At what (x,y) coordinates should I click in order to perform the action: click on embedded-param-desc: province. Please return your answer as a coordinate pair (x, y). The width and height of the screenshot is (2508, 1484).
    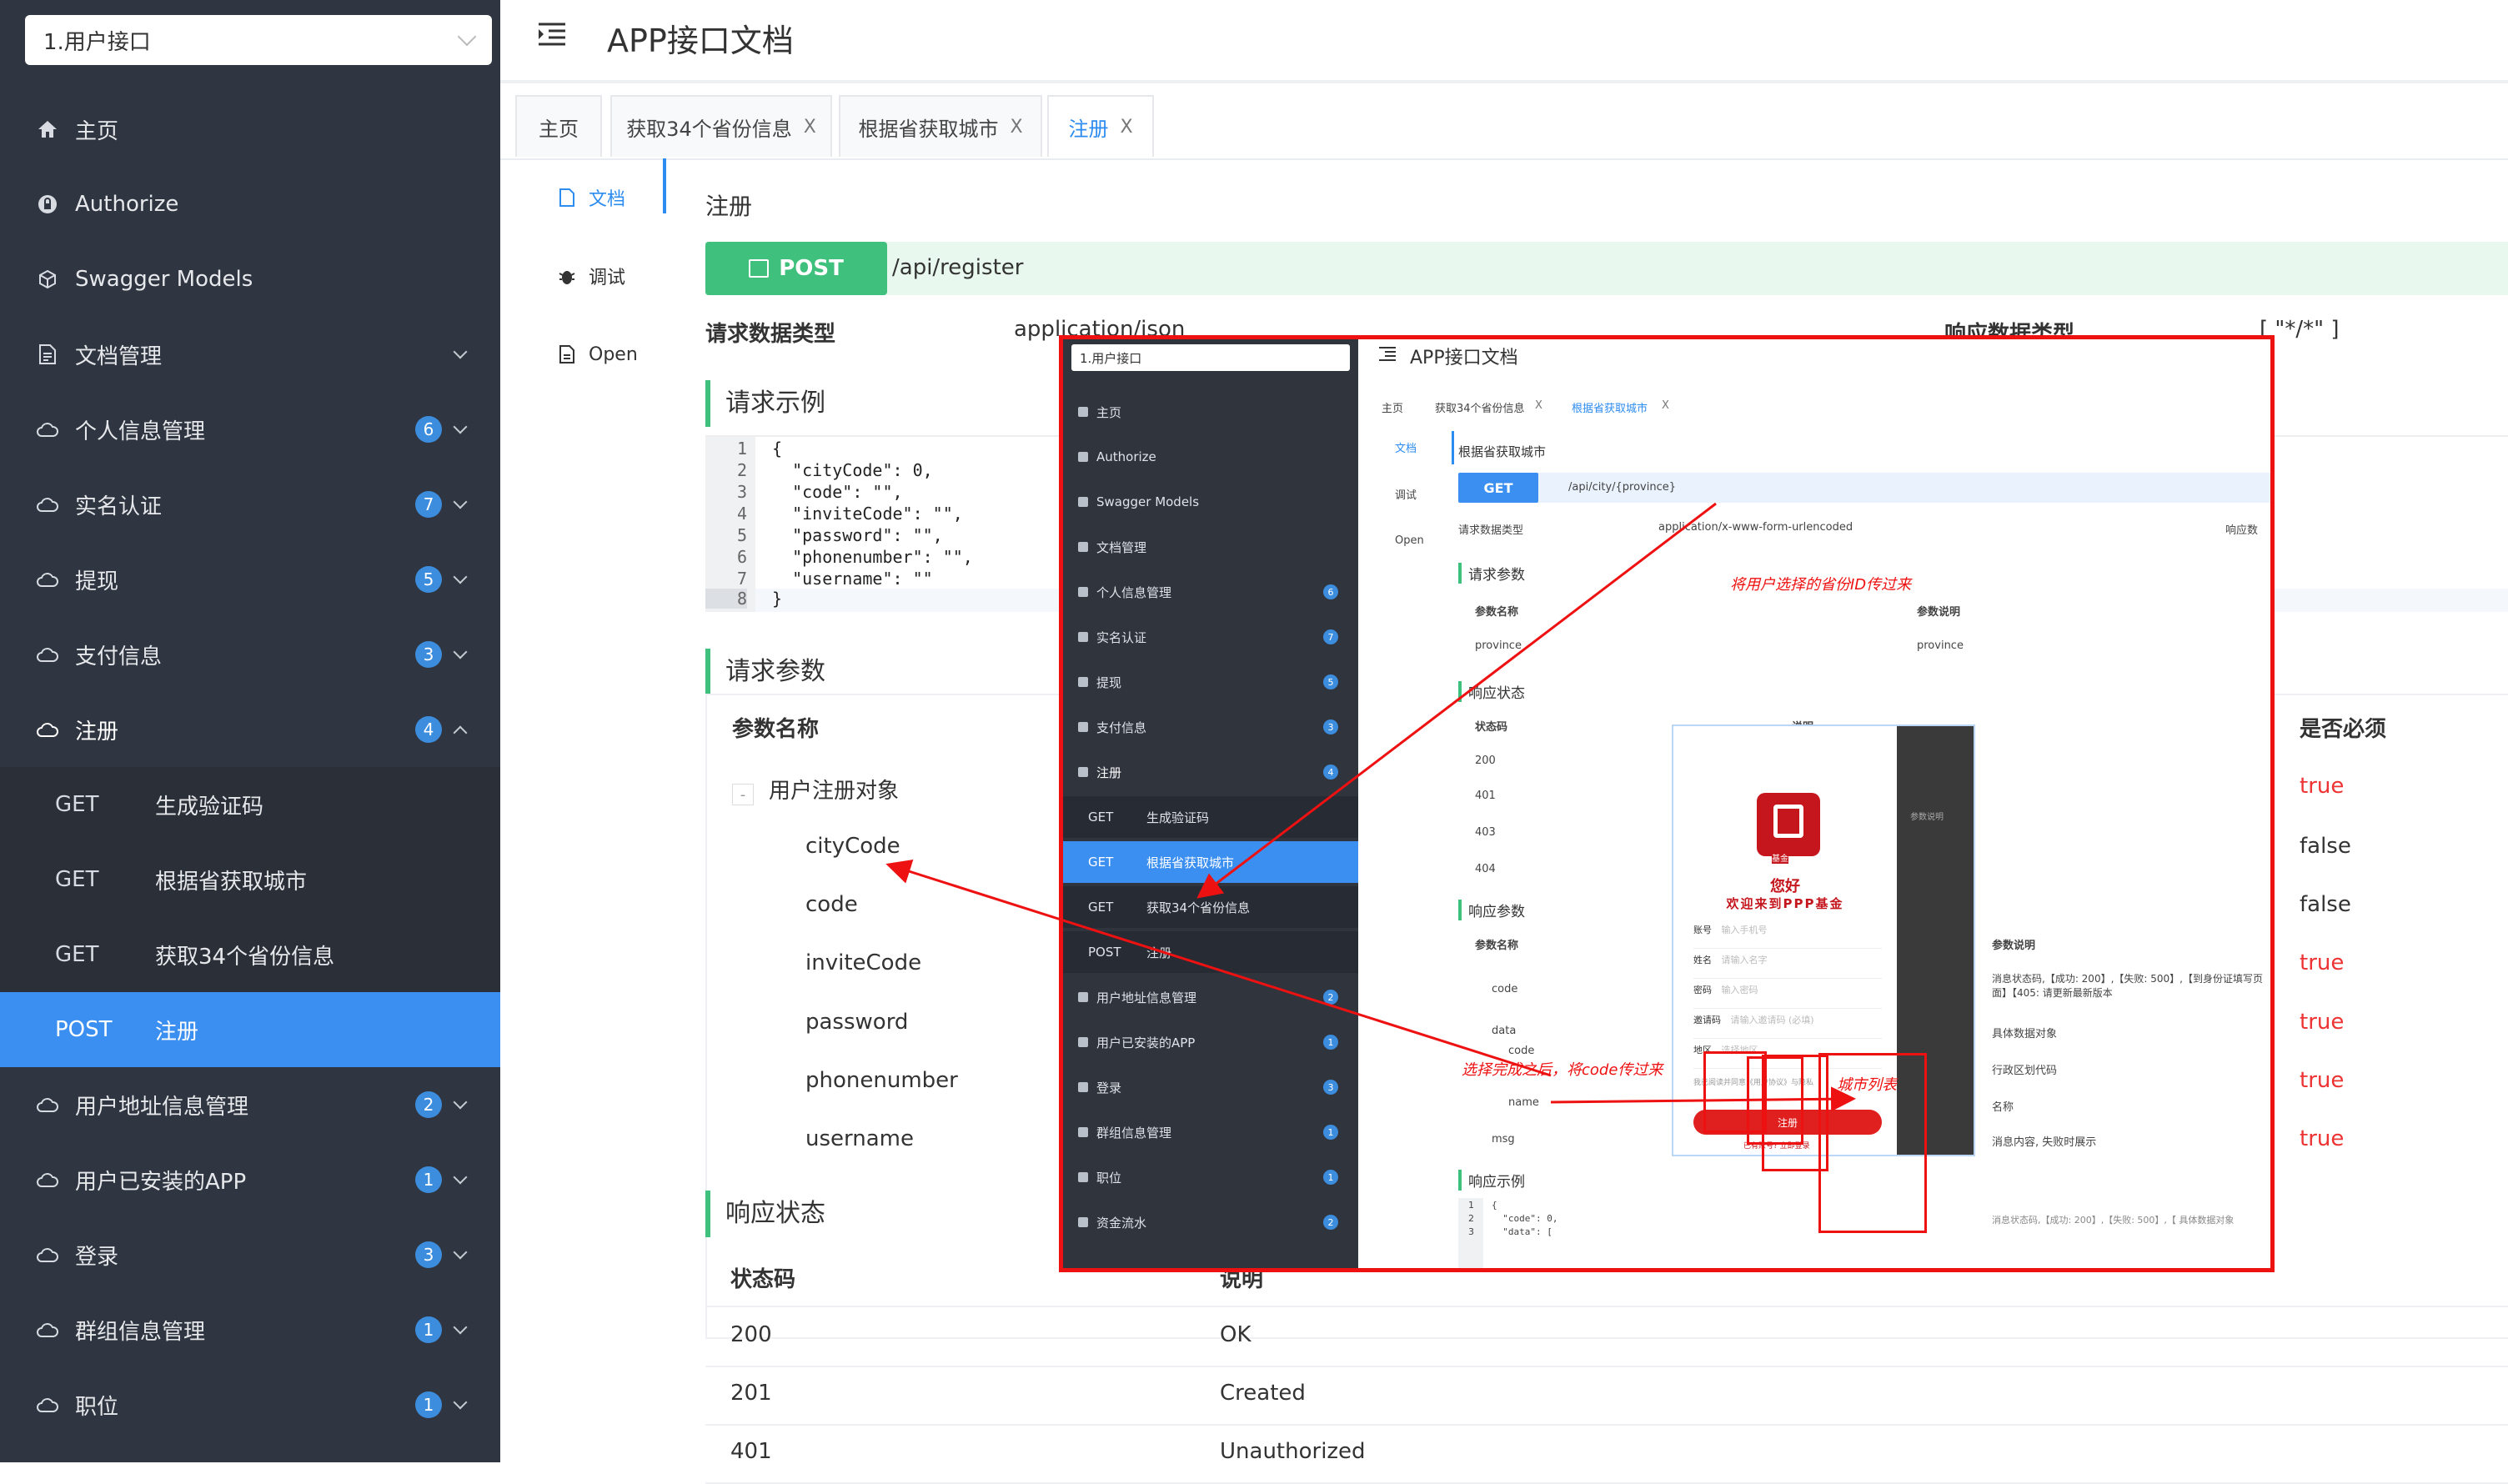
    Looking at the image, I should click on (1940, 645).